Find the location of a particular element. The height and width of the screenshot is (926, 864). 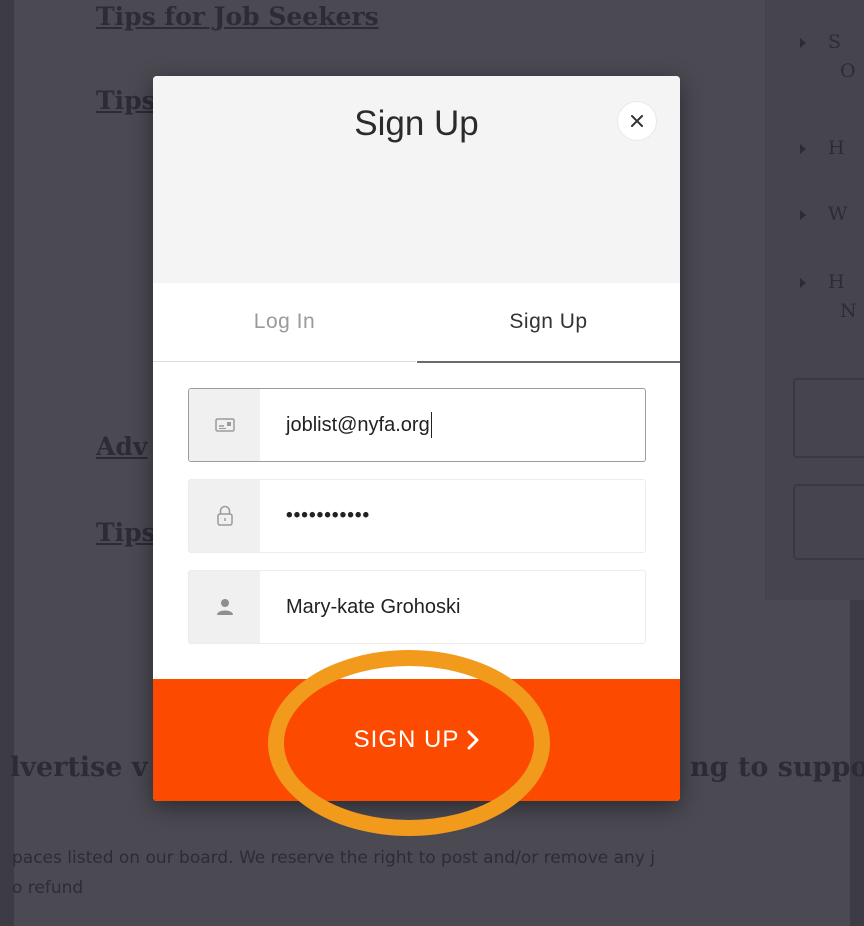

background-paragraph: o refund is located at coordinates (48, 888).